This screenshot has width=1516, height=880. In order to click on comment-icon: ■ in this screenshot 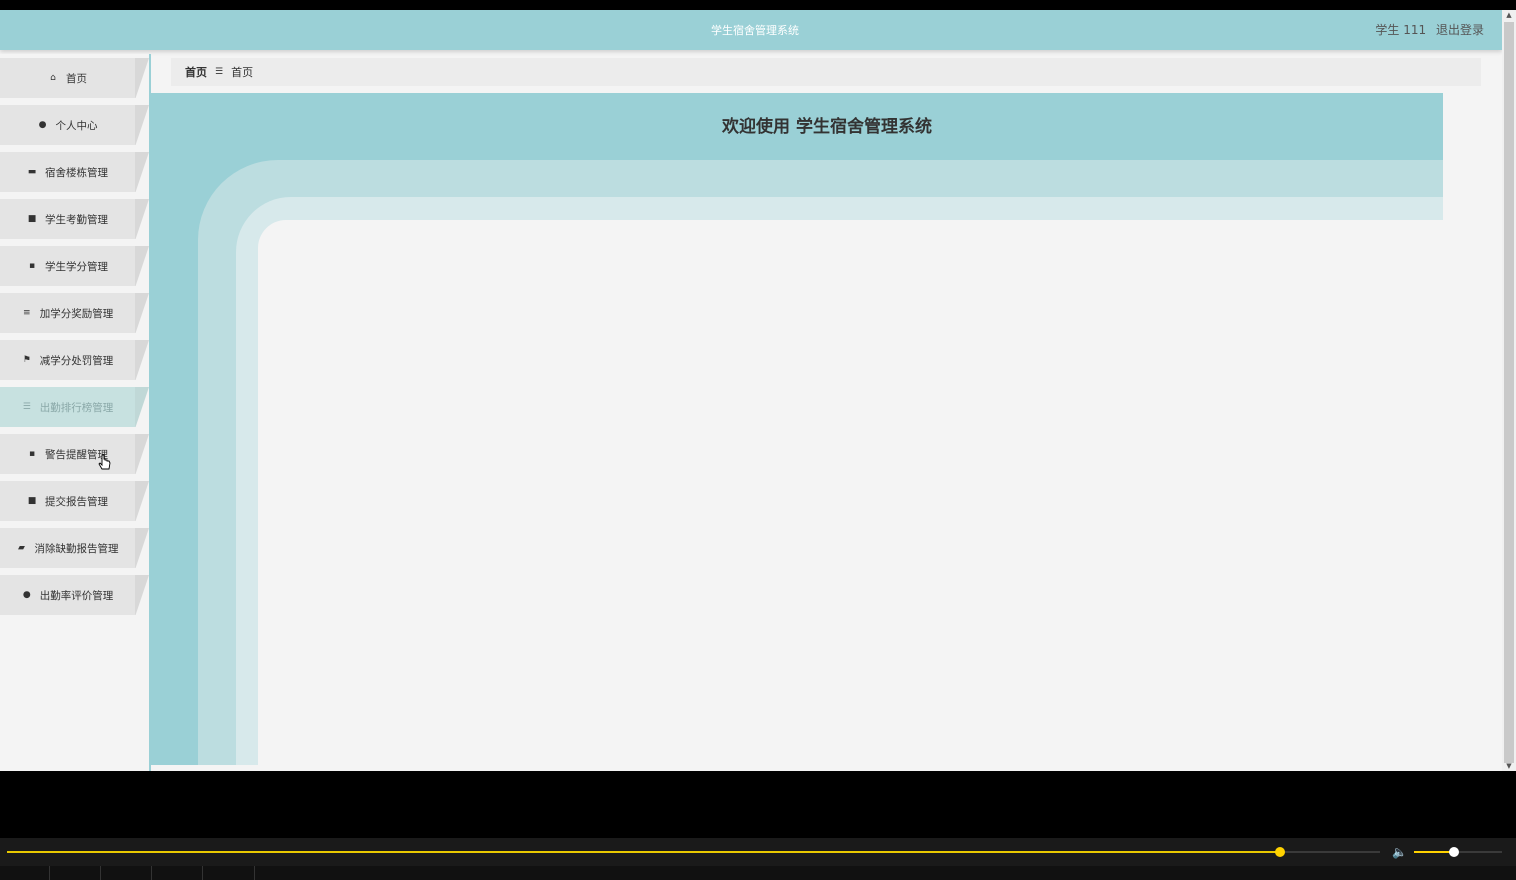, I will do `click(32, 219)`.